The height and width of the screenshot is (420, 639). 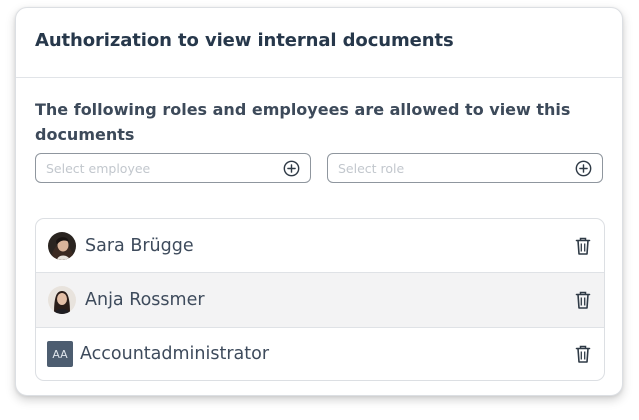 What do you see at coordinates (320, 245) in the screenshot?
I see `member-row: Sara Brügge` at bounding box center [320, 245].